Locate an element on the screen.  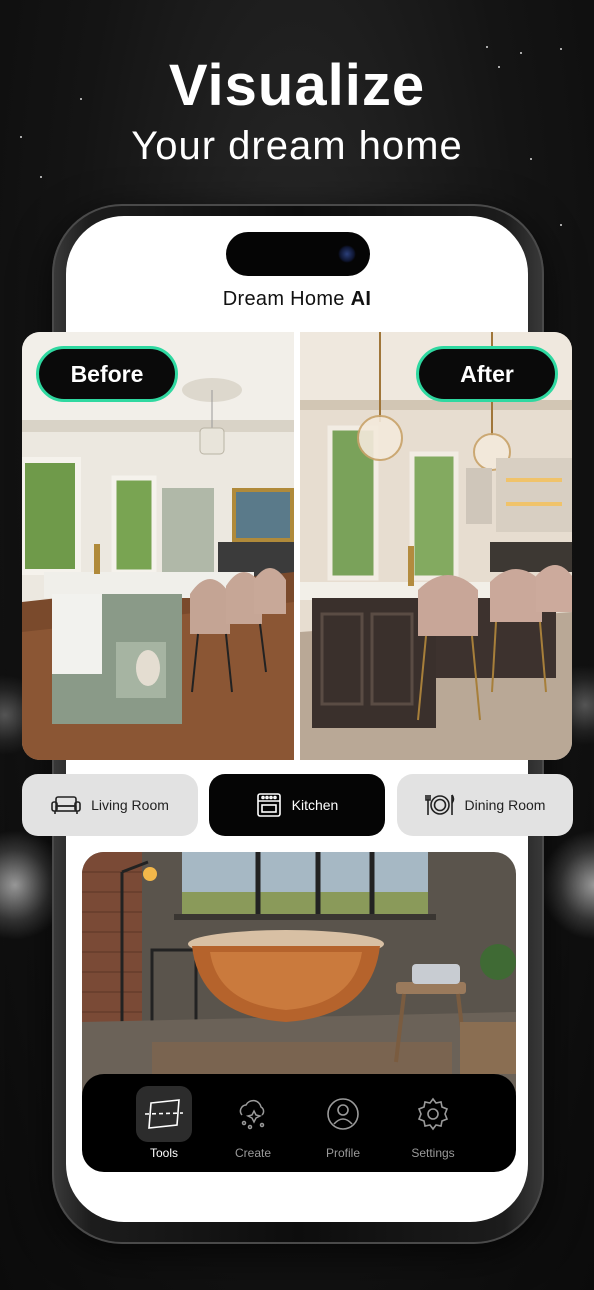
nav-tab-create: Create is located at coordinates (253, 1126).